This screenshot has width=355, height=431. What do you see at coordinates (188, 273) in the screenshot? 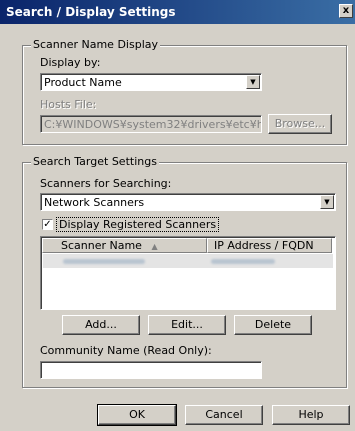
I see `scanner-list: Scanner Name ▲ IP Address / FQDN` at bounding box center [188, 273].